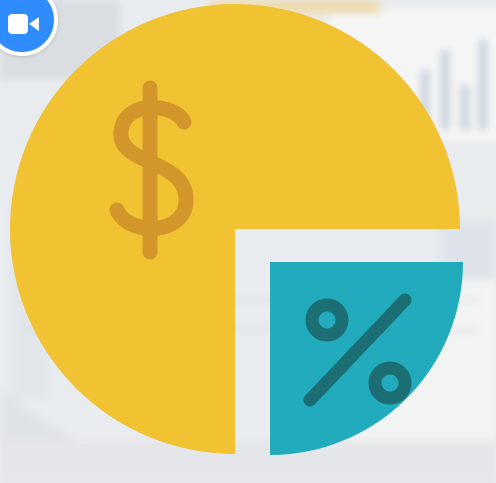  What do you see at coordinates (23, 24) in the screenshot?
I see `video-camera-icon` at bounding box center [23, 24].